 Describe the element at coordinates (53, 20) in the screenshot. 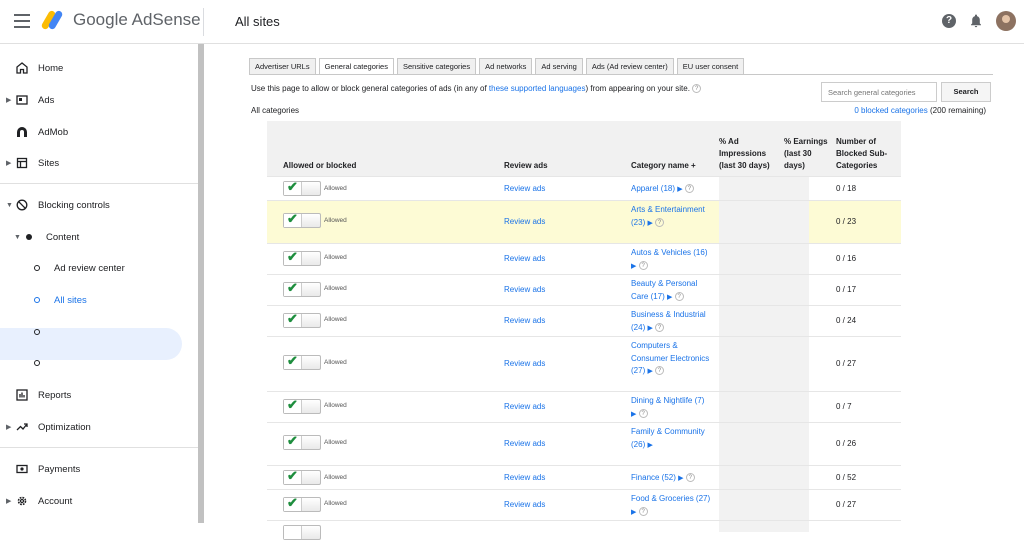

I see `adsense-logo-icon` at that location.